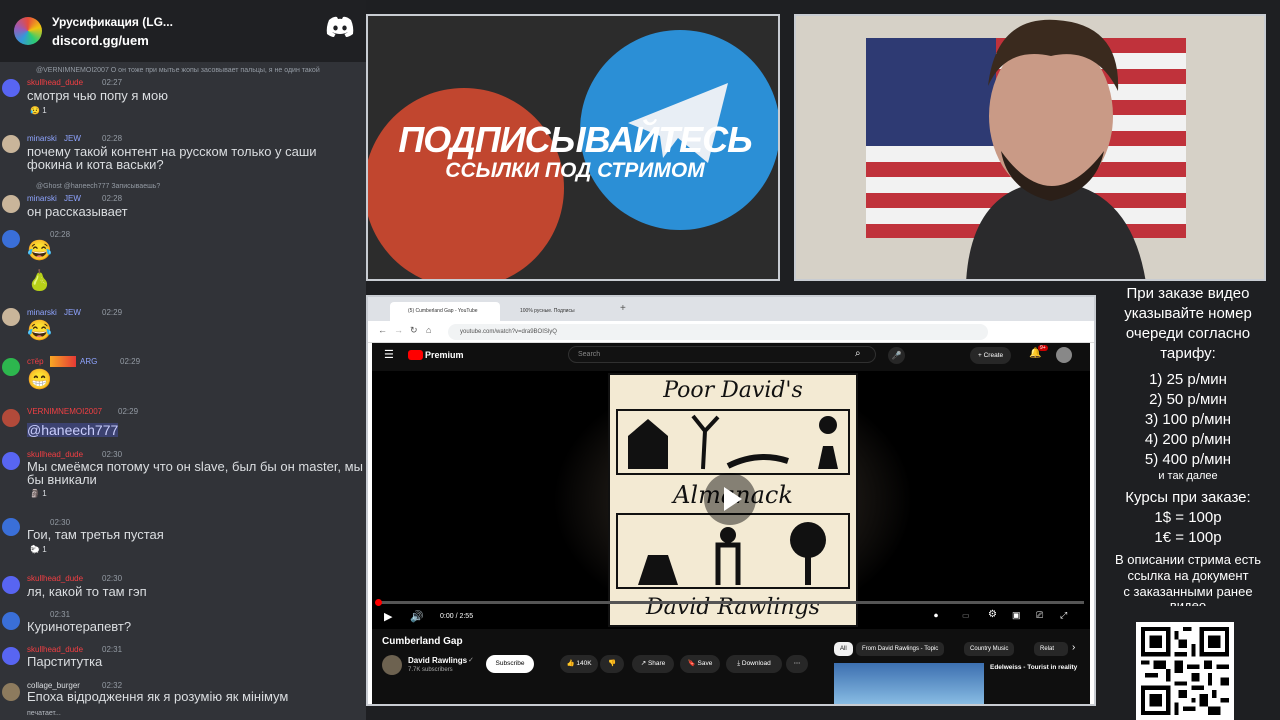  I want to click on emoji-message: 😂, so click(39, 251).